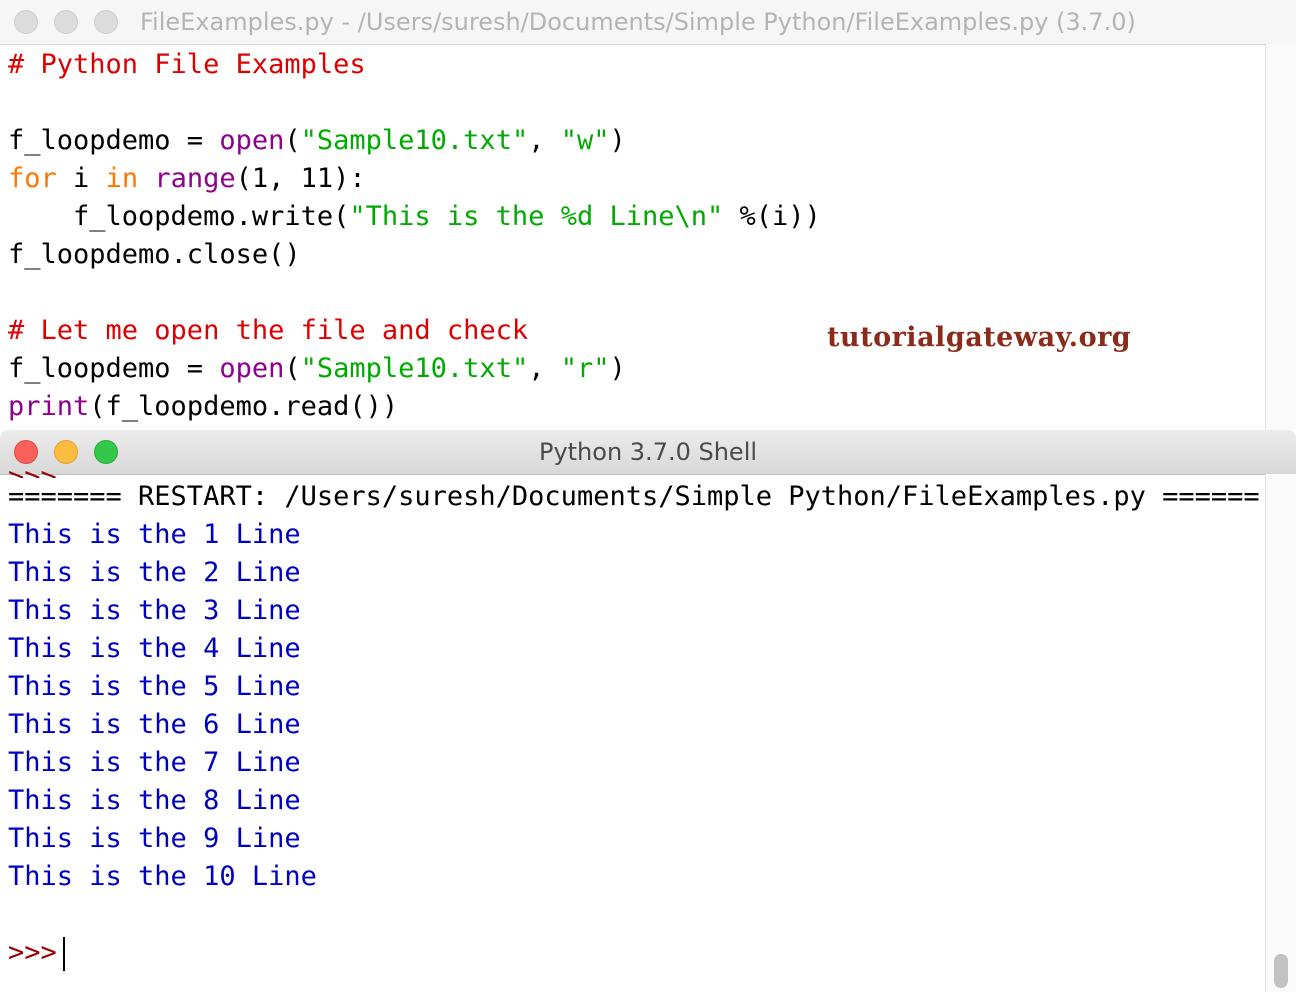 This screenshot has width=1296, height=992. What do you see at coordinates (154, 610) in the screenshot?
I see `output-line: This is the 3 Line` at bounding box center [154, 610].